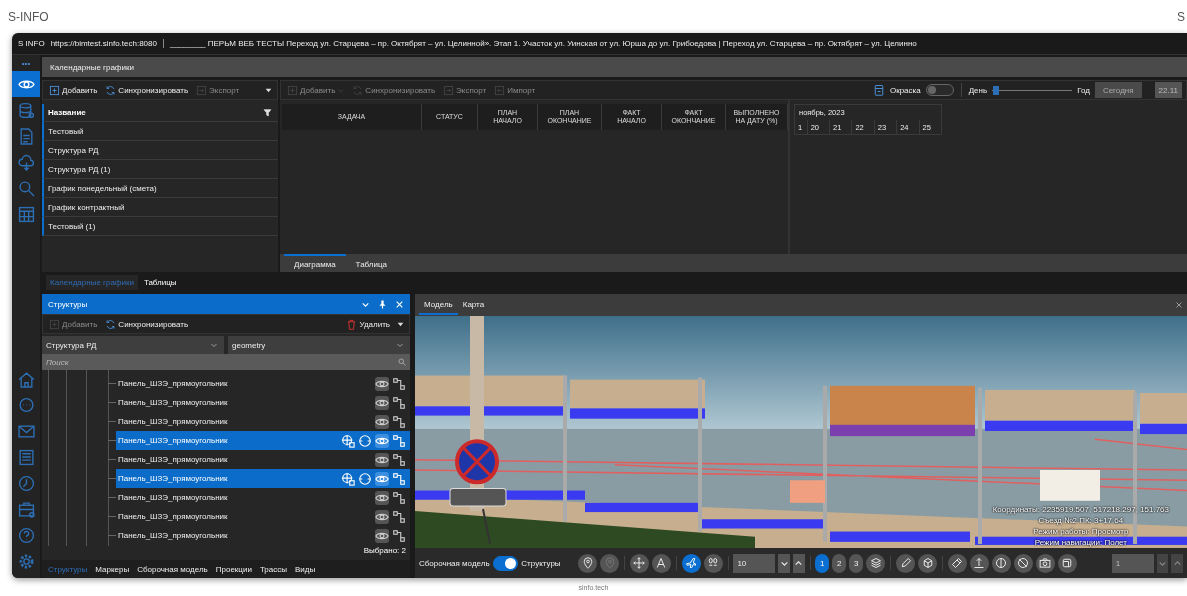  Describe the element at coordinates (402, 362) in the screenshot. I see `search-icon` at that location.